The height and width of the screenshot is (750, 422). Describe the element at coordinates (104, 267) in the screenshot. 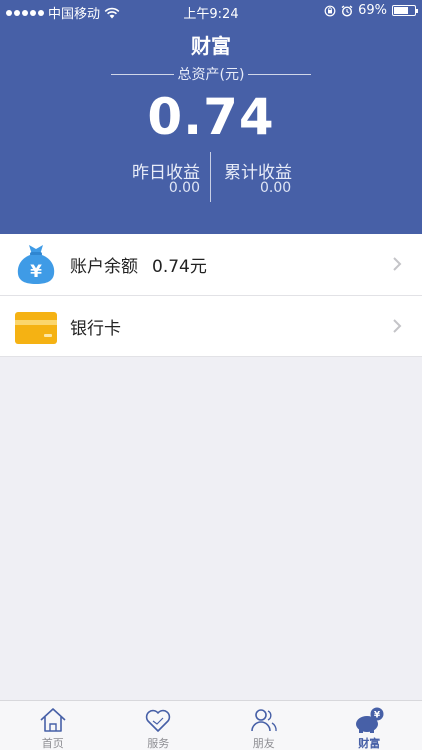

I see `account-balance-label: 账户余额` at that location.